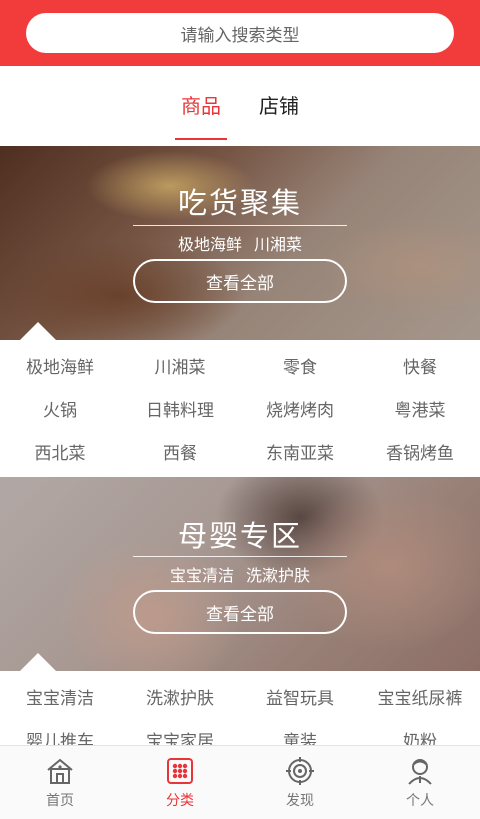  I want to click on nav-label: 个人, so click(420, 800).